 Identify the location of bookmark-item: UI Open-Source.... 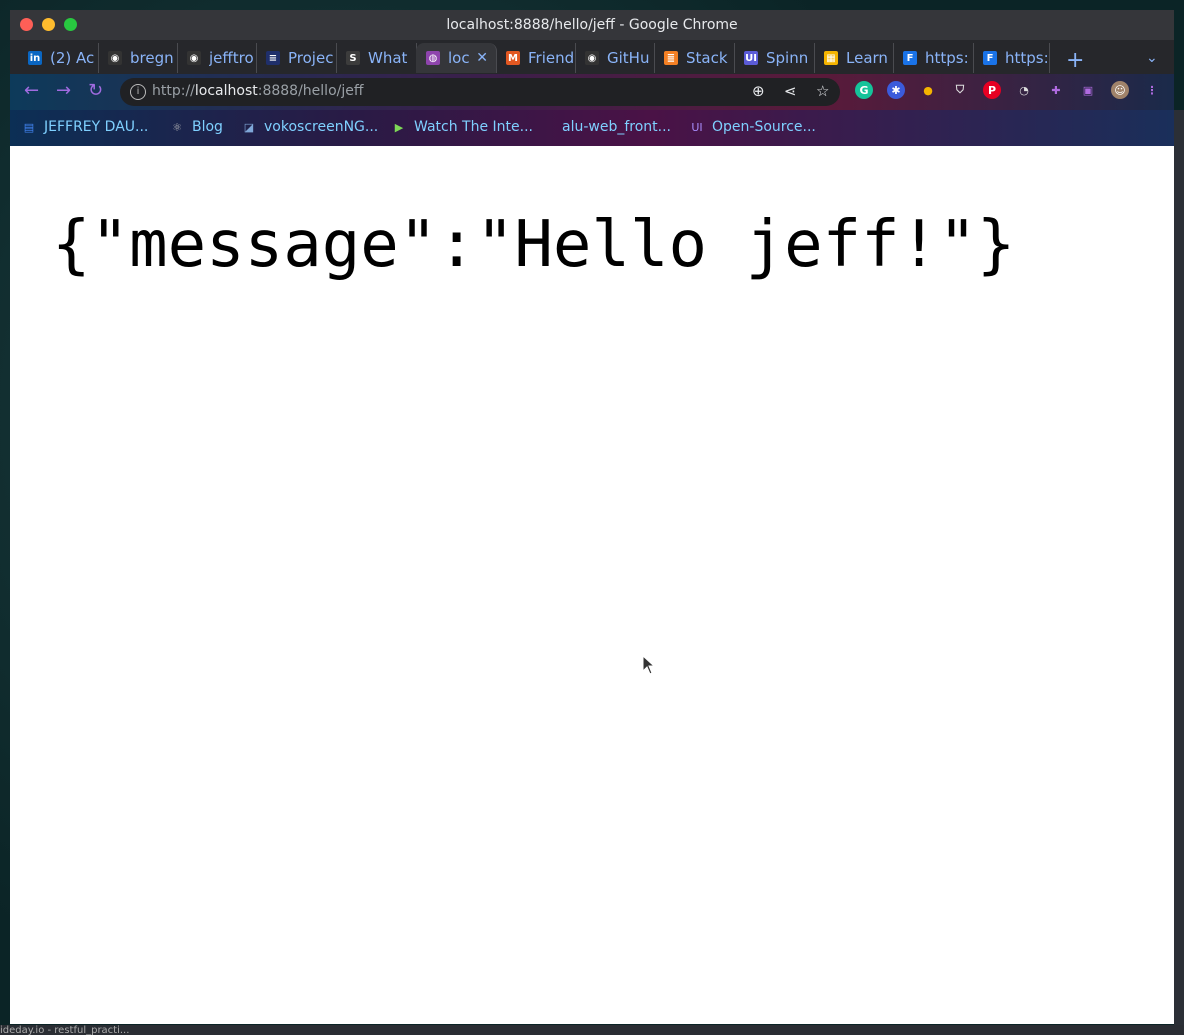
(753, 127).